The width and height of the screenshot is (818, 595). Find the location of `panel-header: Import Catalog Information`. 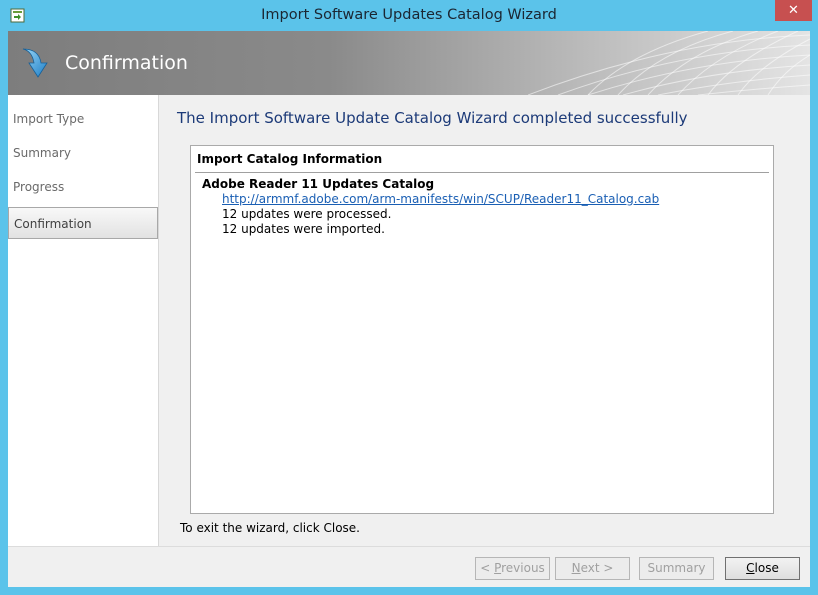

panel-header: Import Catalog Information is located at coordinates (290, 159).